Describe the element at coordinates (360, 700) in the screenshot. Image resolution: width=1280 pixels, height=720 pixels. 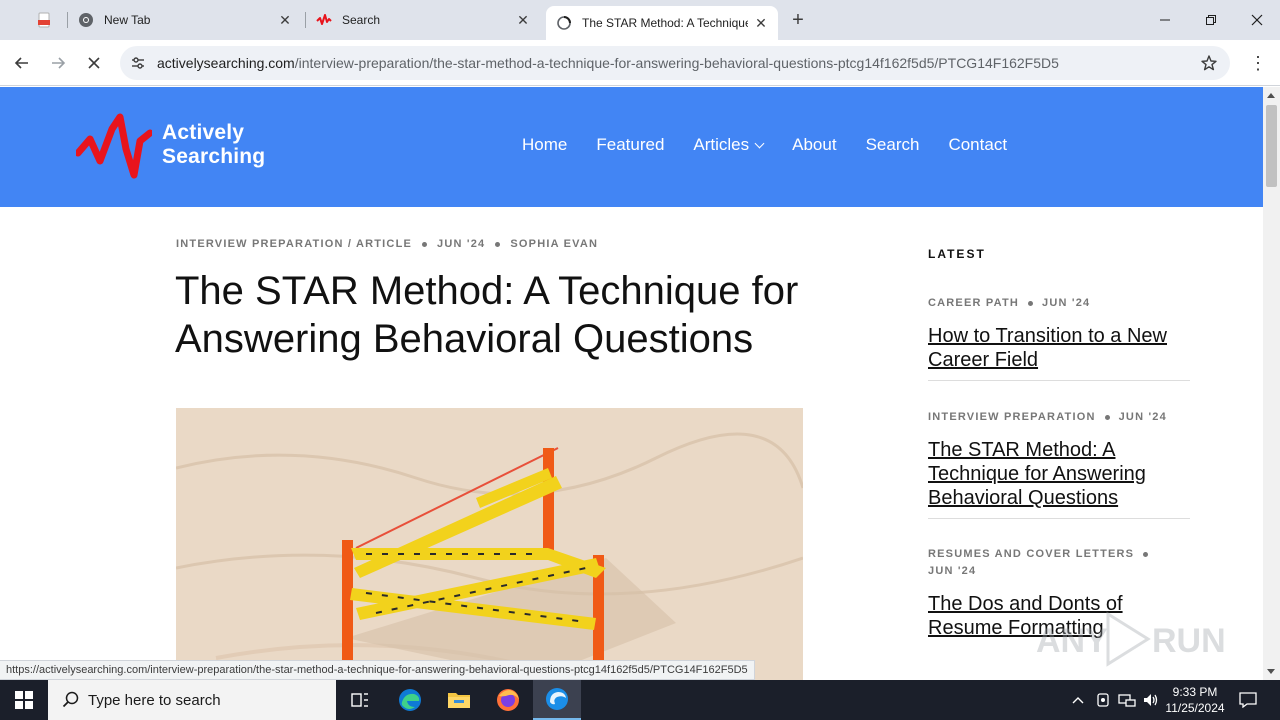
I see `task-view-icon` at that location.